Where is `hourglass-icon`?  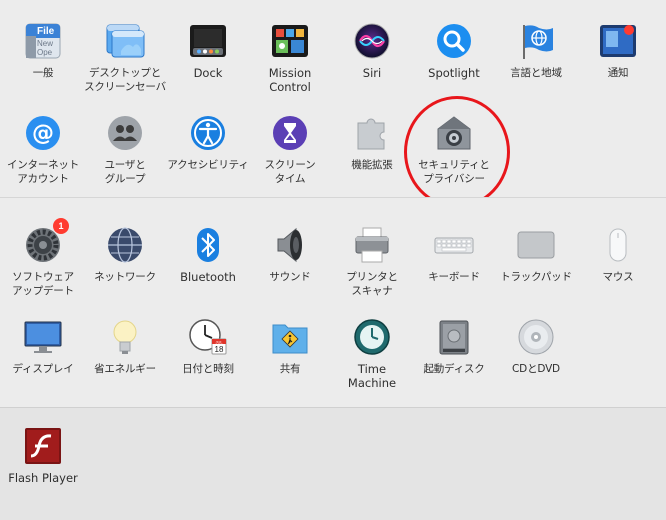 hourglass-icon is located at coordinates (290, 133).